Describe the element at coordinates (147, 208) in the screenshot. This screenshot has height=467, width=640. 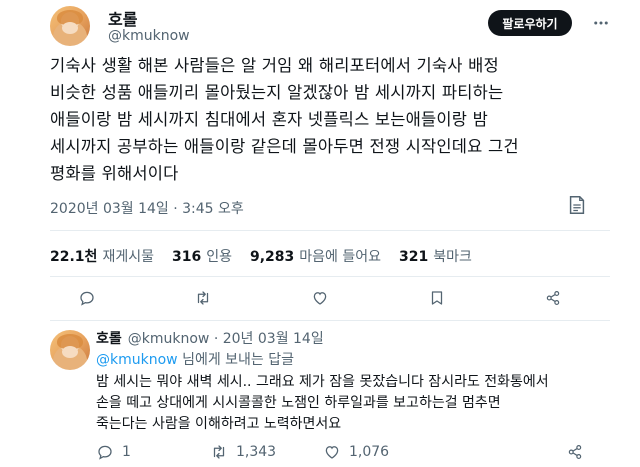
I see `tweet-timestamp: 2020년 03월 14일 · 3:45 오후` at that location.